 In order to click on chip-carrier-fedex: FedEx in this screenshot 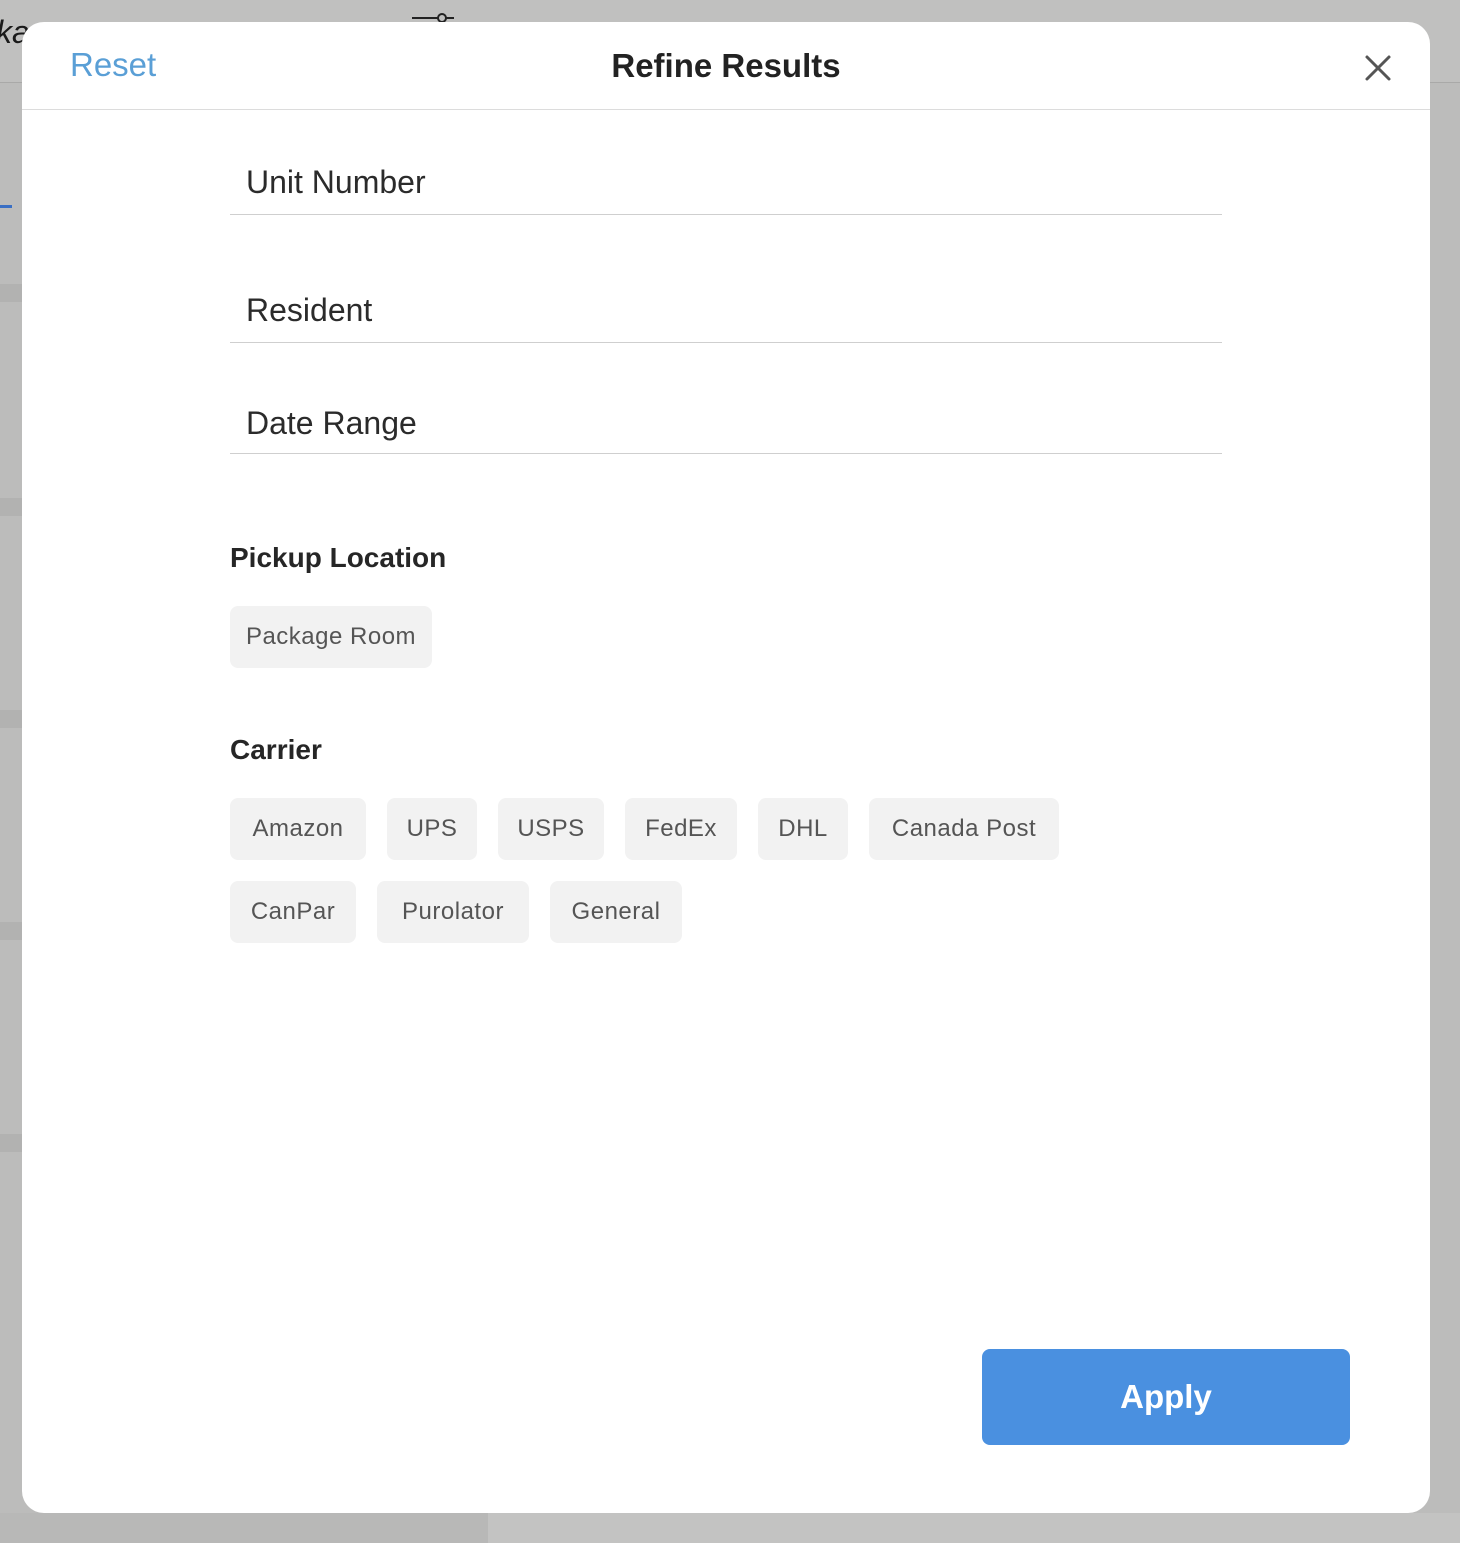, I will do `click(681, 829)`.